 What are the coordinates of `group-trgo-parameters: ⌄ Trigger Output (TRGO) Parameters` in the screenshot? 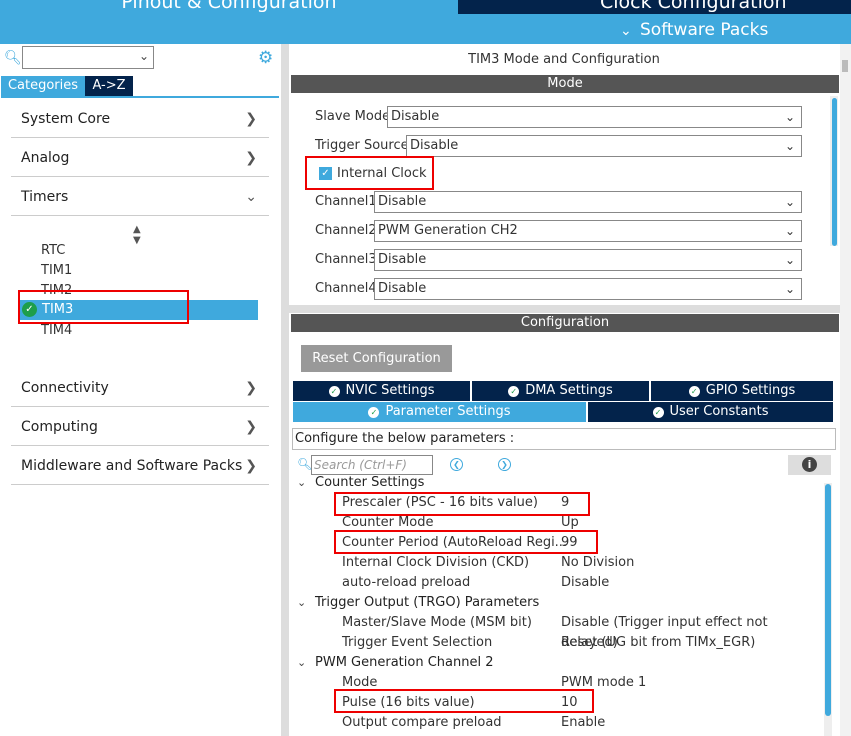 It's located at (418, 603).